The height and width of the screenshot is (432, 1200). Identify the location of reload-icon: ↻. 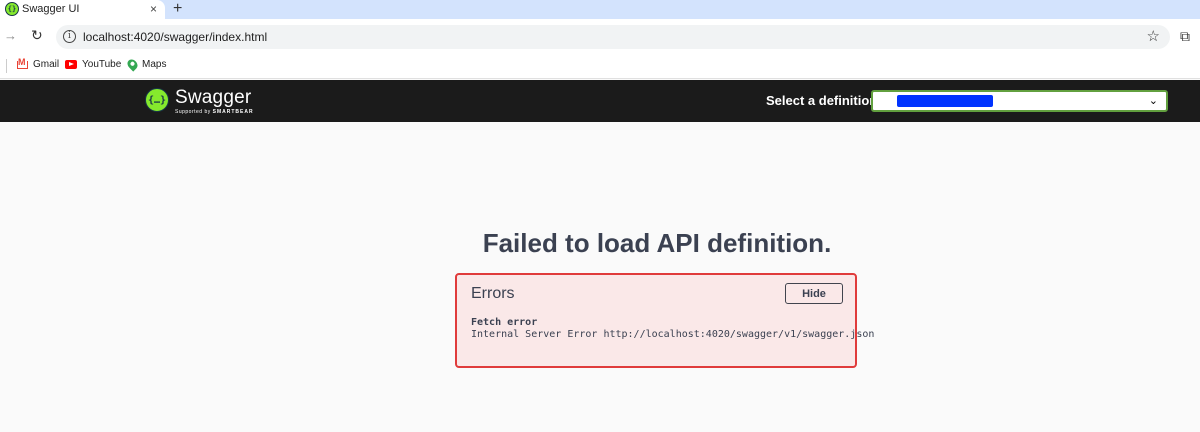
(37, 35).